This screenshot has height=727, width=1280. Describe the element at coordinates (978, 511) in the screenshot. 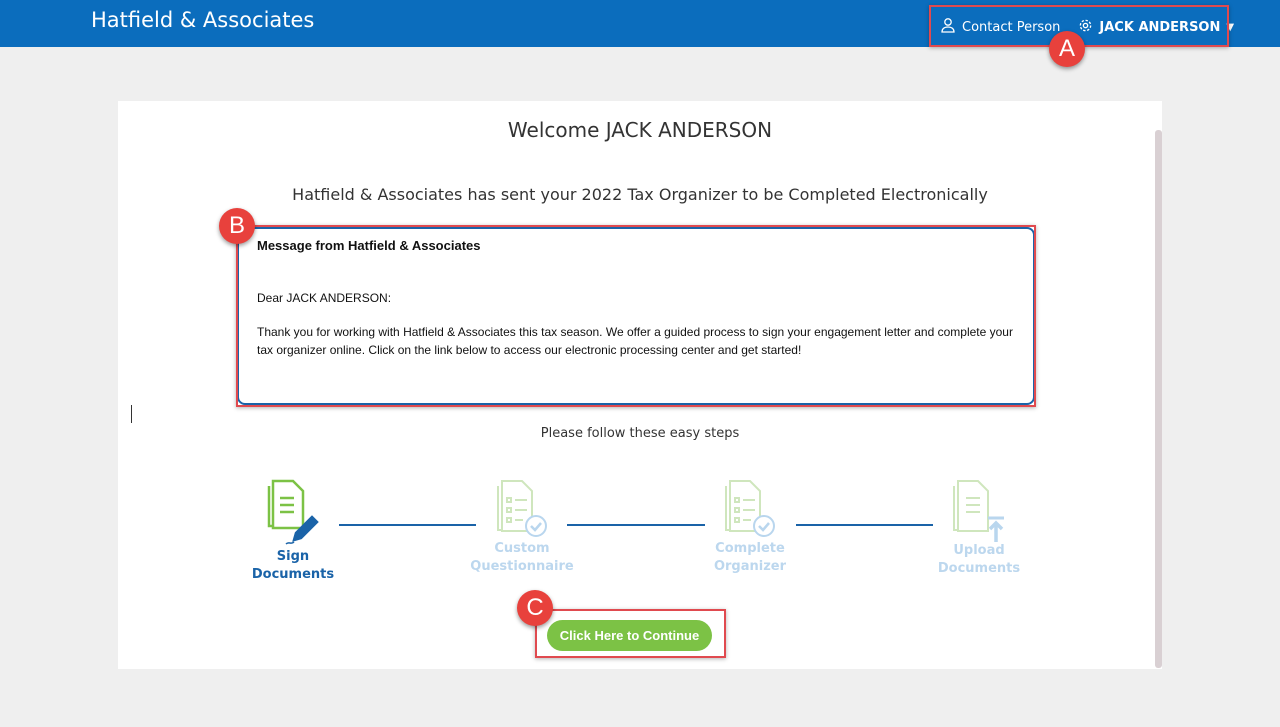

I see `upload-icon` at that location.